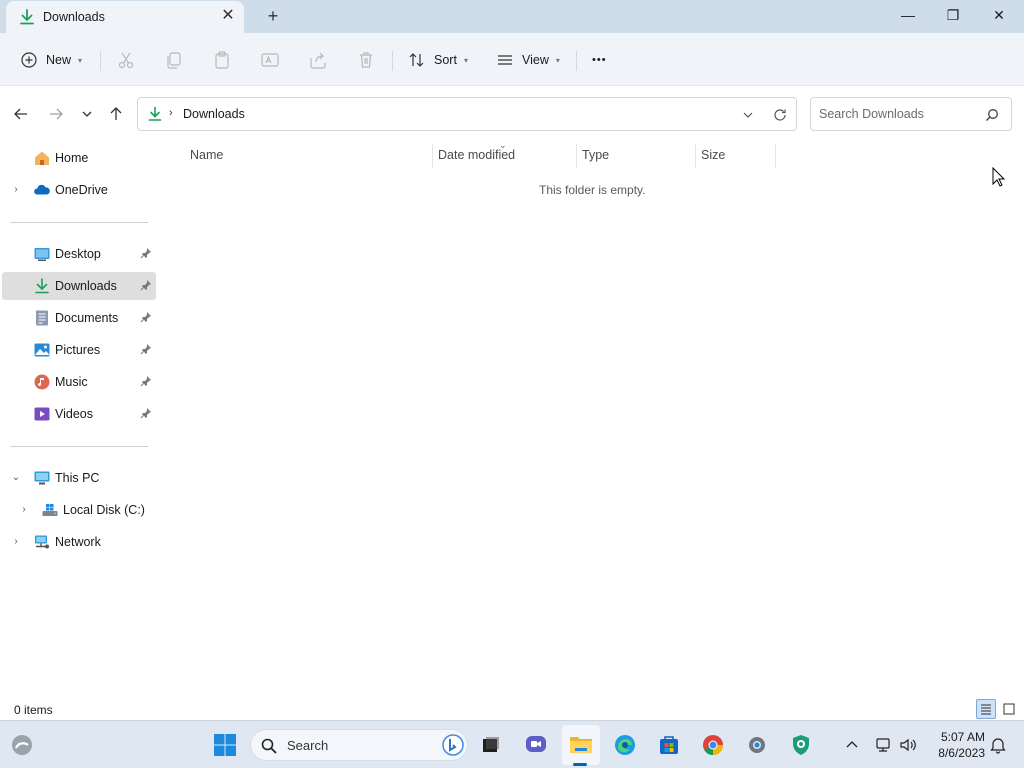 This screenshot has width=1024, height=768. What do you see at coordinates (22, 745) in the screenshot?
I see `widgets-icon` at bounding box center [22, 745].